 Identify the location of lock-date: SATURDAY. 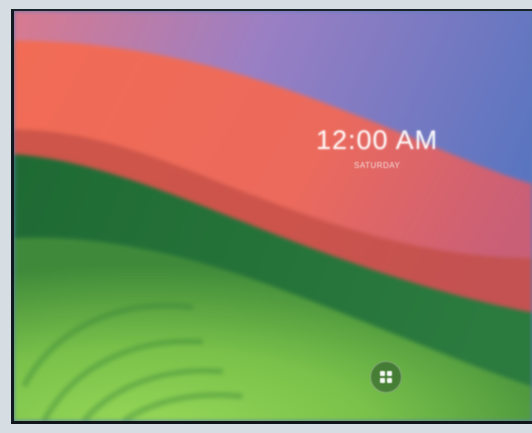
(377, 165).